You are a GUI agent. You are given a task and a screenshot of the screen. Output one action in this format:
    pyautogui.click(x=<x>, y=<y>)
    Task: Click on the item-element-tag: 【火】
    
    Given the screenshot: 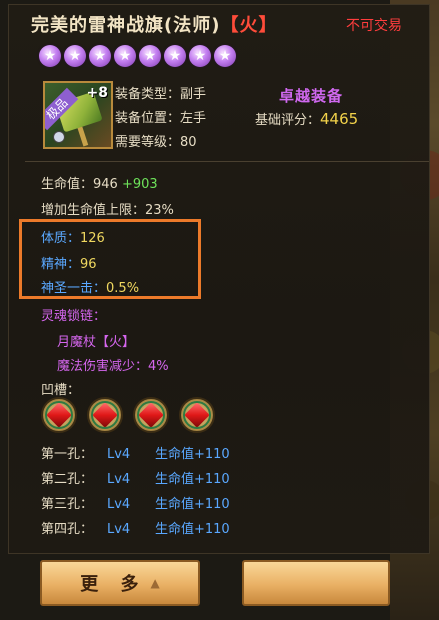 What is the action you would take?
    pyautogui.click(x=249, y=25)
    